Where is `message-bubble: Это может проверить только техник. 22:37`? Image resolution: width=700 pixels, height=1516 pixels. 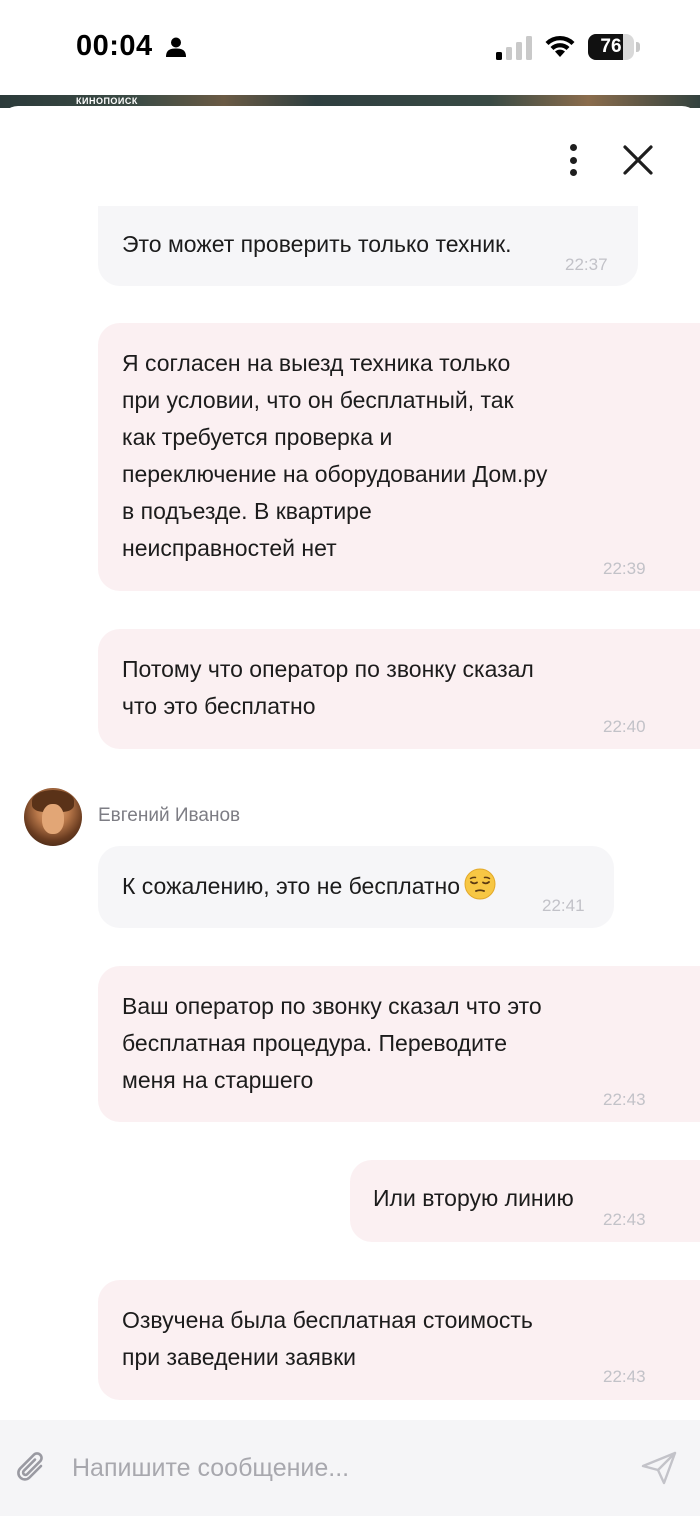
message-bubble: Это может проверить только техник. 22:37 is located at coordinates (368, 246).